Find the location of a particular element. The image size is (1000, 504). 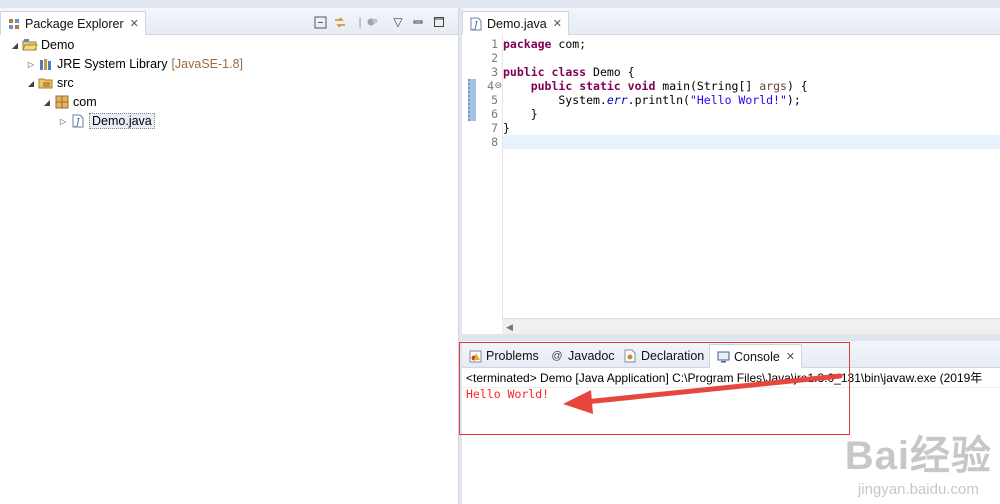

console-icon is located at coordinates (723, 357).